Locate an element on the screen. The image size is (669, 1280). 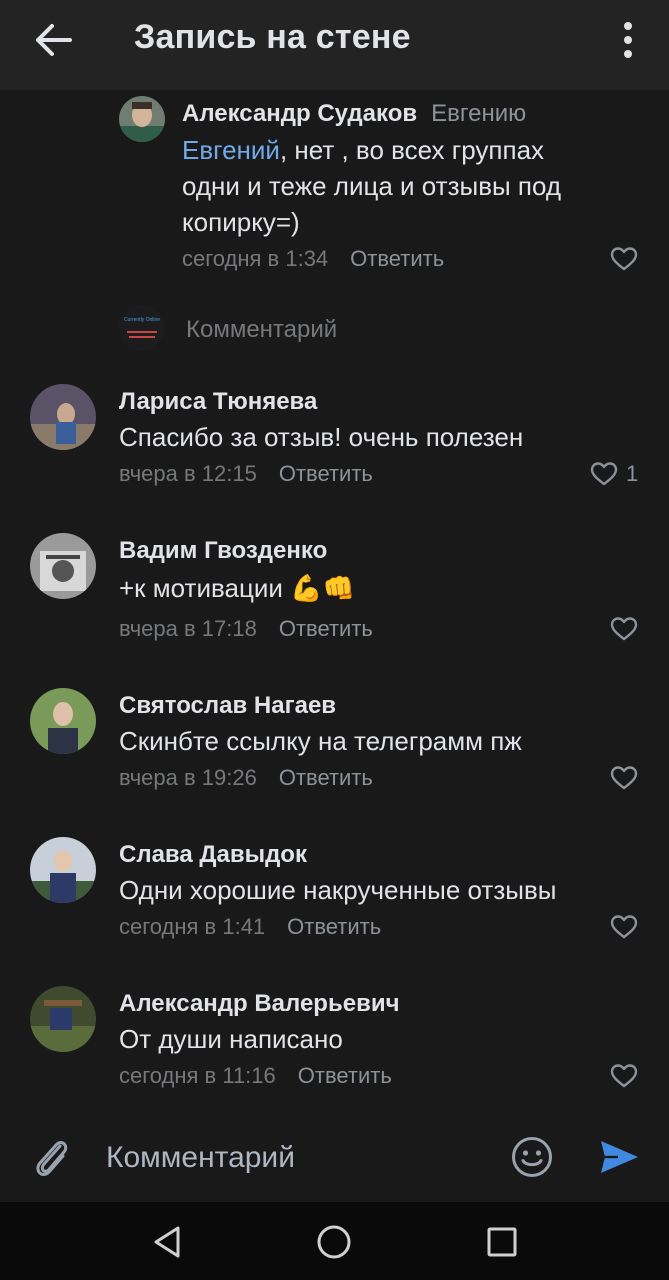
comment-meta: вчера в 19:26 Ответить is located at coordinates (246, 778).